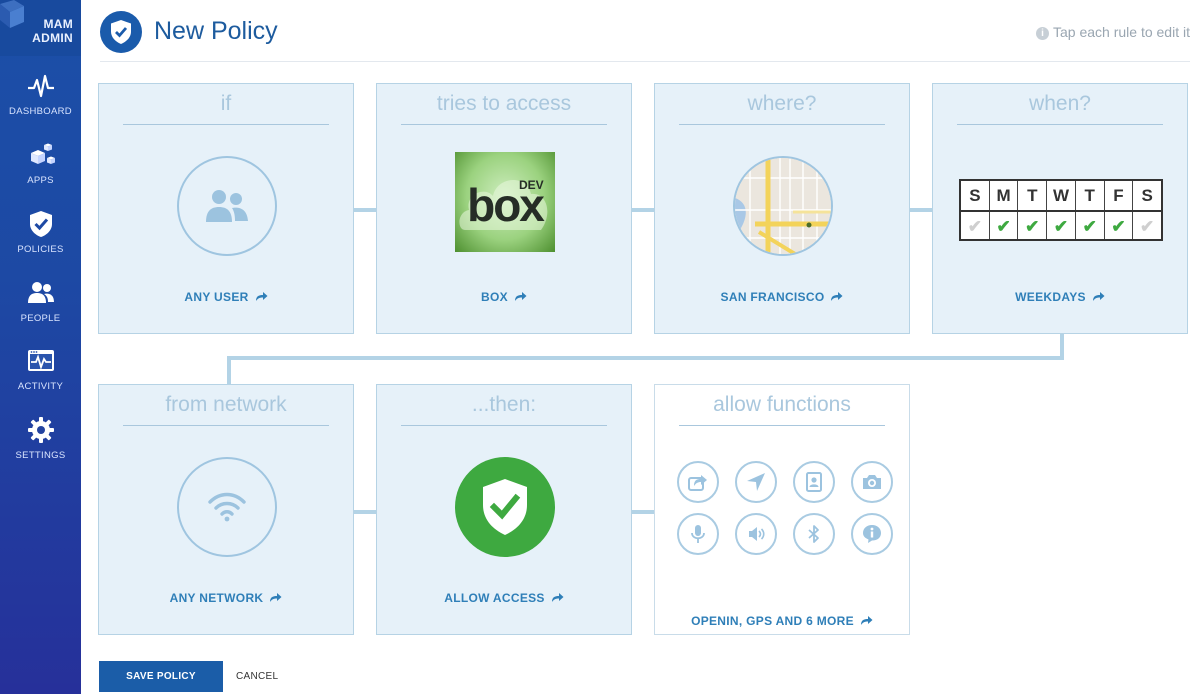  Describe the element at coordinates (494, 598) in the screenshot. I see `card-label: ALLOW ACCESS` at that location.